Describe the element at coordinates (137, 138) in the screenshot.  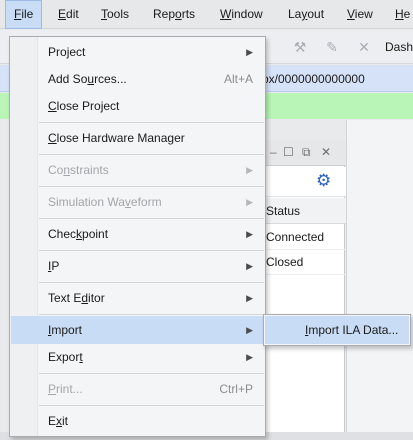
I see `menu-item-close-hardware-manager: Close Hardware Manager` at that location.